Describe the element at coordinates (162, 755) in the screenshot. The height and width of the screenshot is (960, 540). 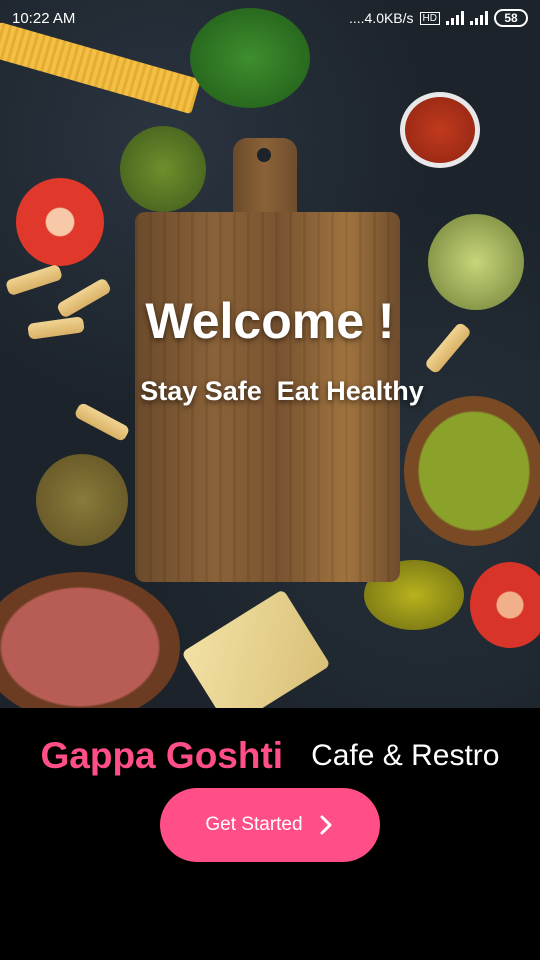
I see `brand-name: Gappa Goshti` at that location.